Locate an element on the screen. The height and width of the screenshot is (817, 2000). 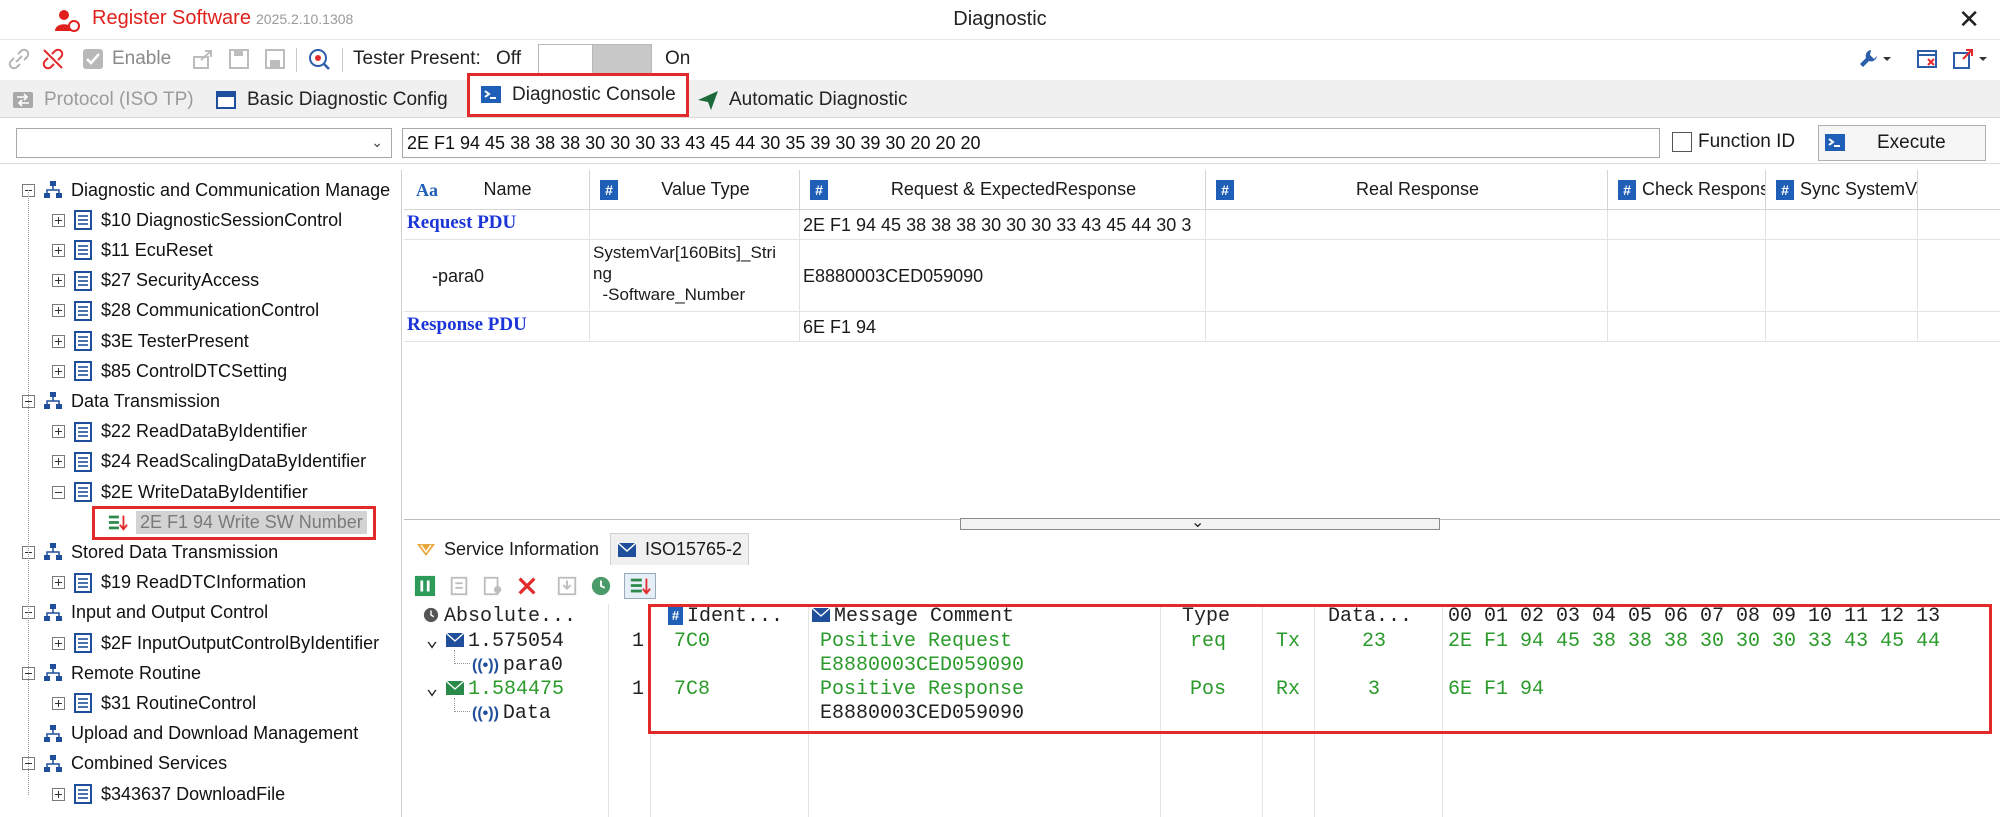
save-icon is located at coordinates (239, 59).